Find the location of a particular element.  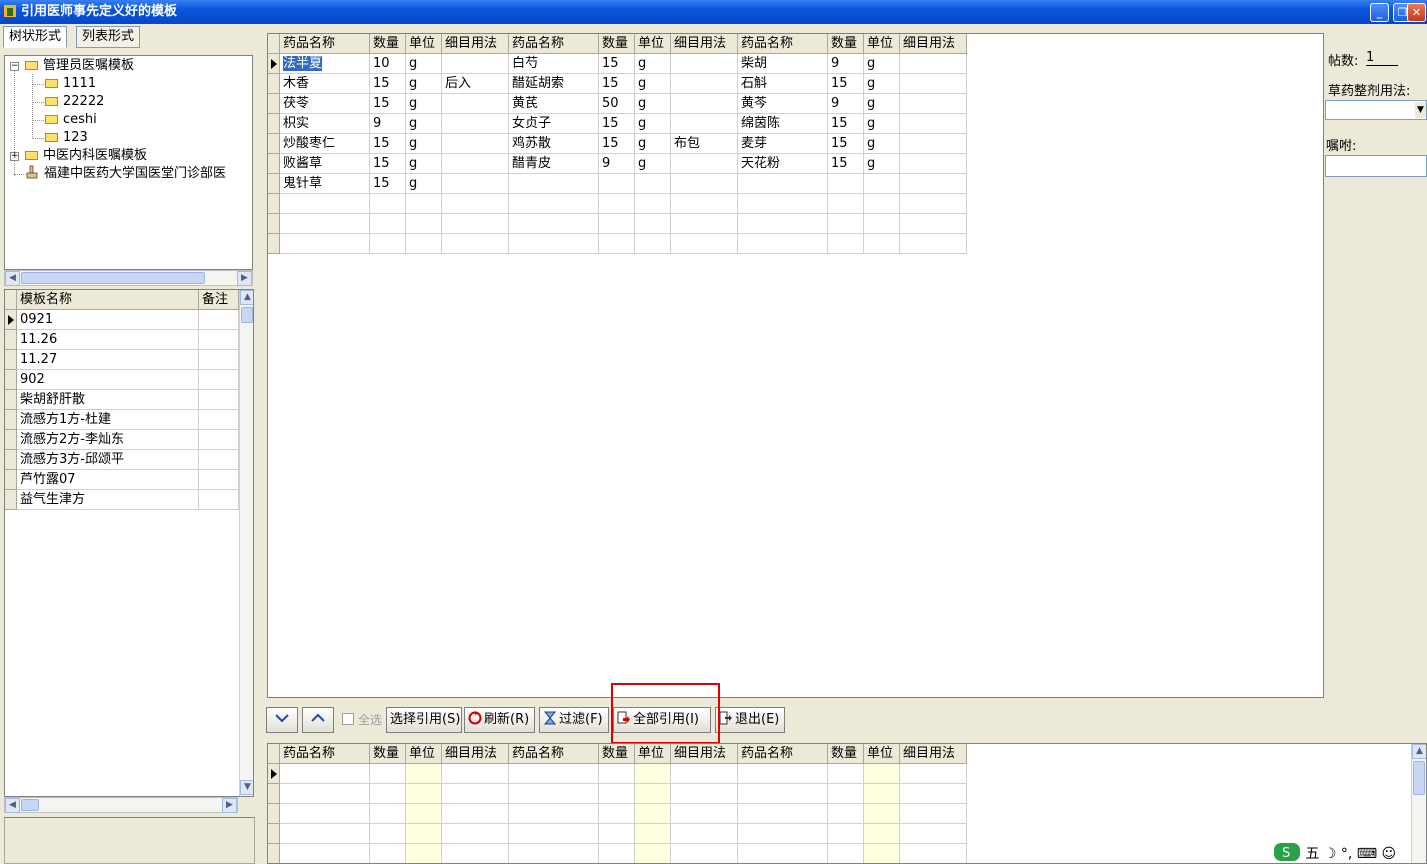

select-all-checkbox is located at coordinates (348, 719).